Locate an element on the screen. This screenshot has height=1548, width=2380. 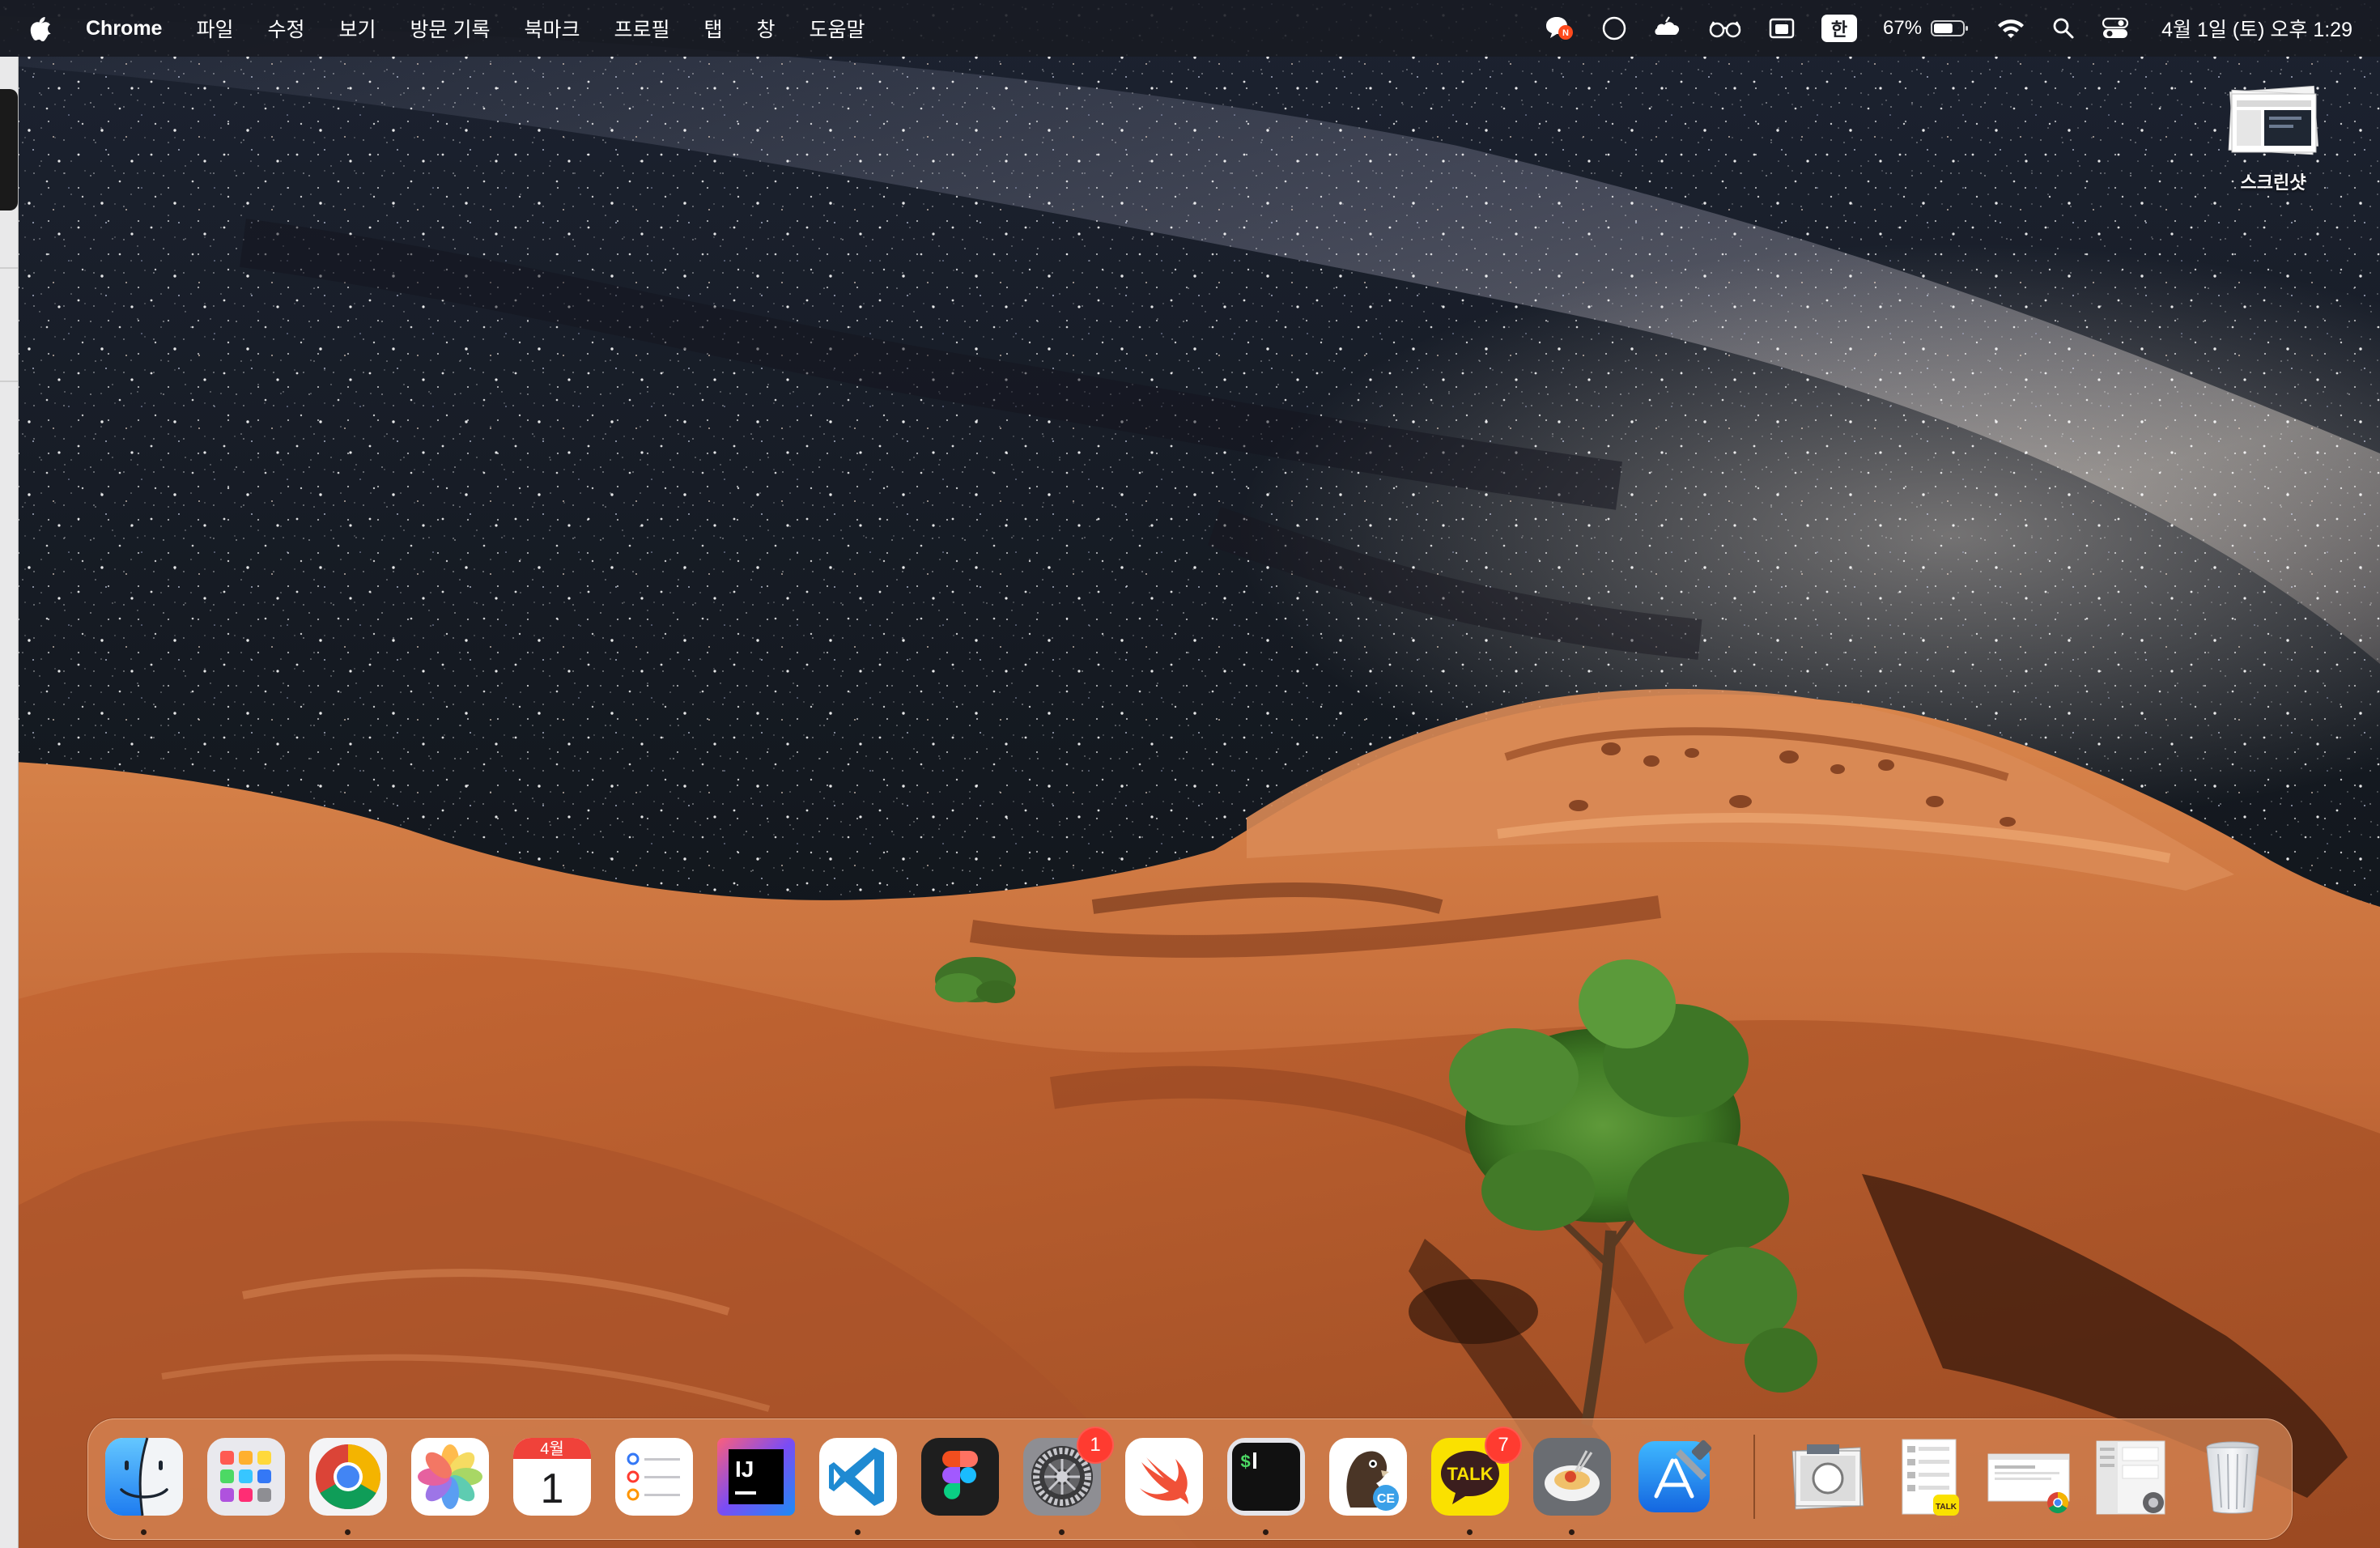
reminders-icon is located at coordinates (654, 1477).